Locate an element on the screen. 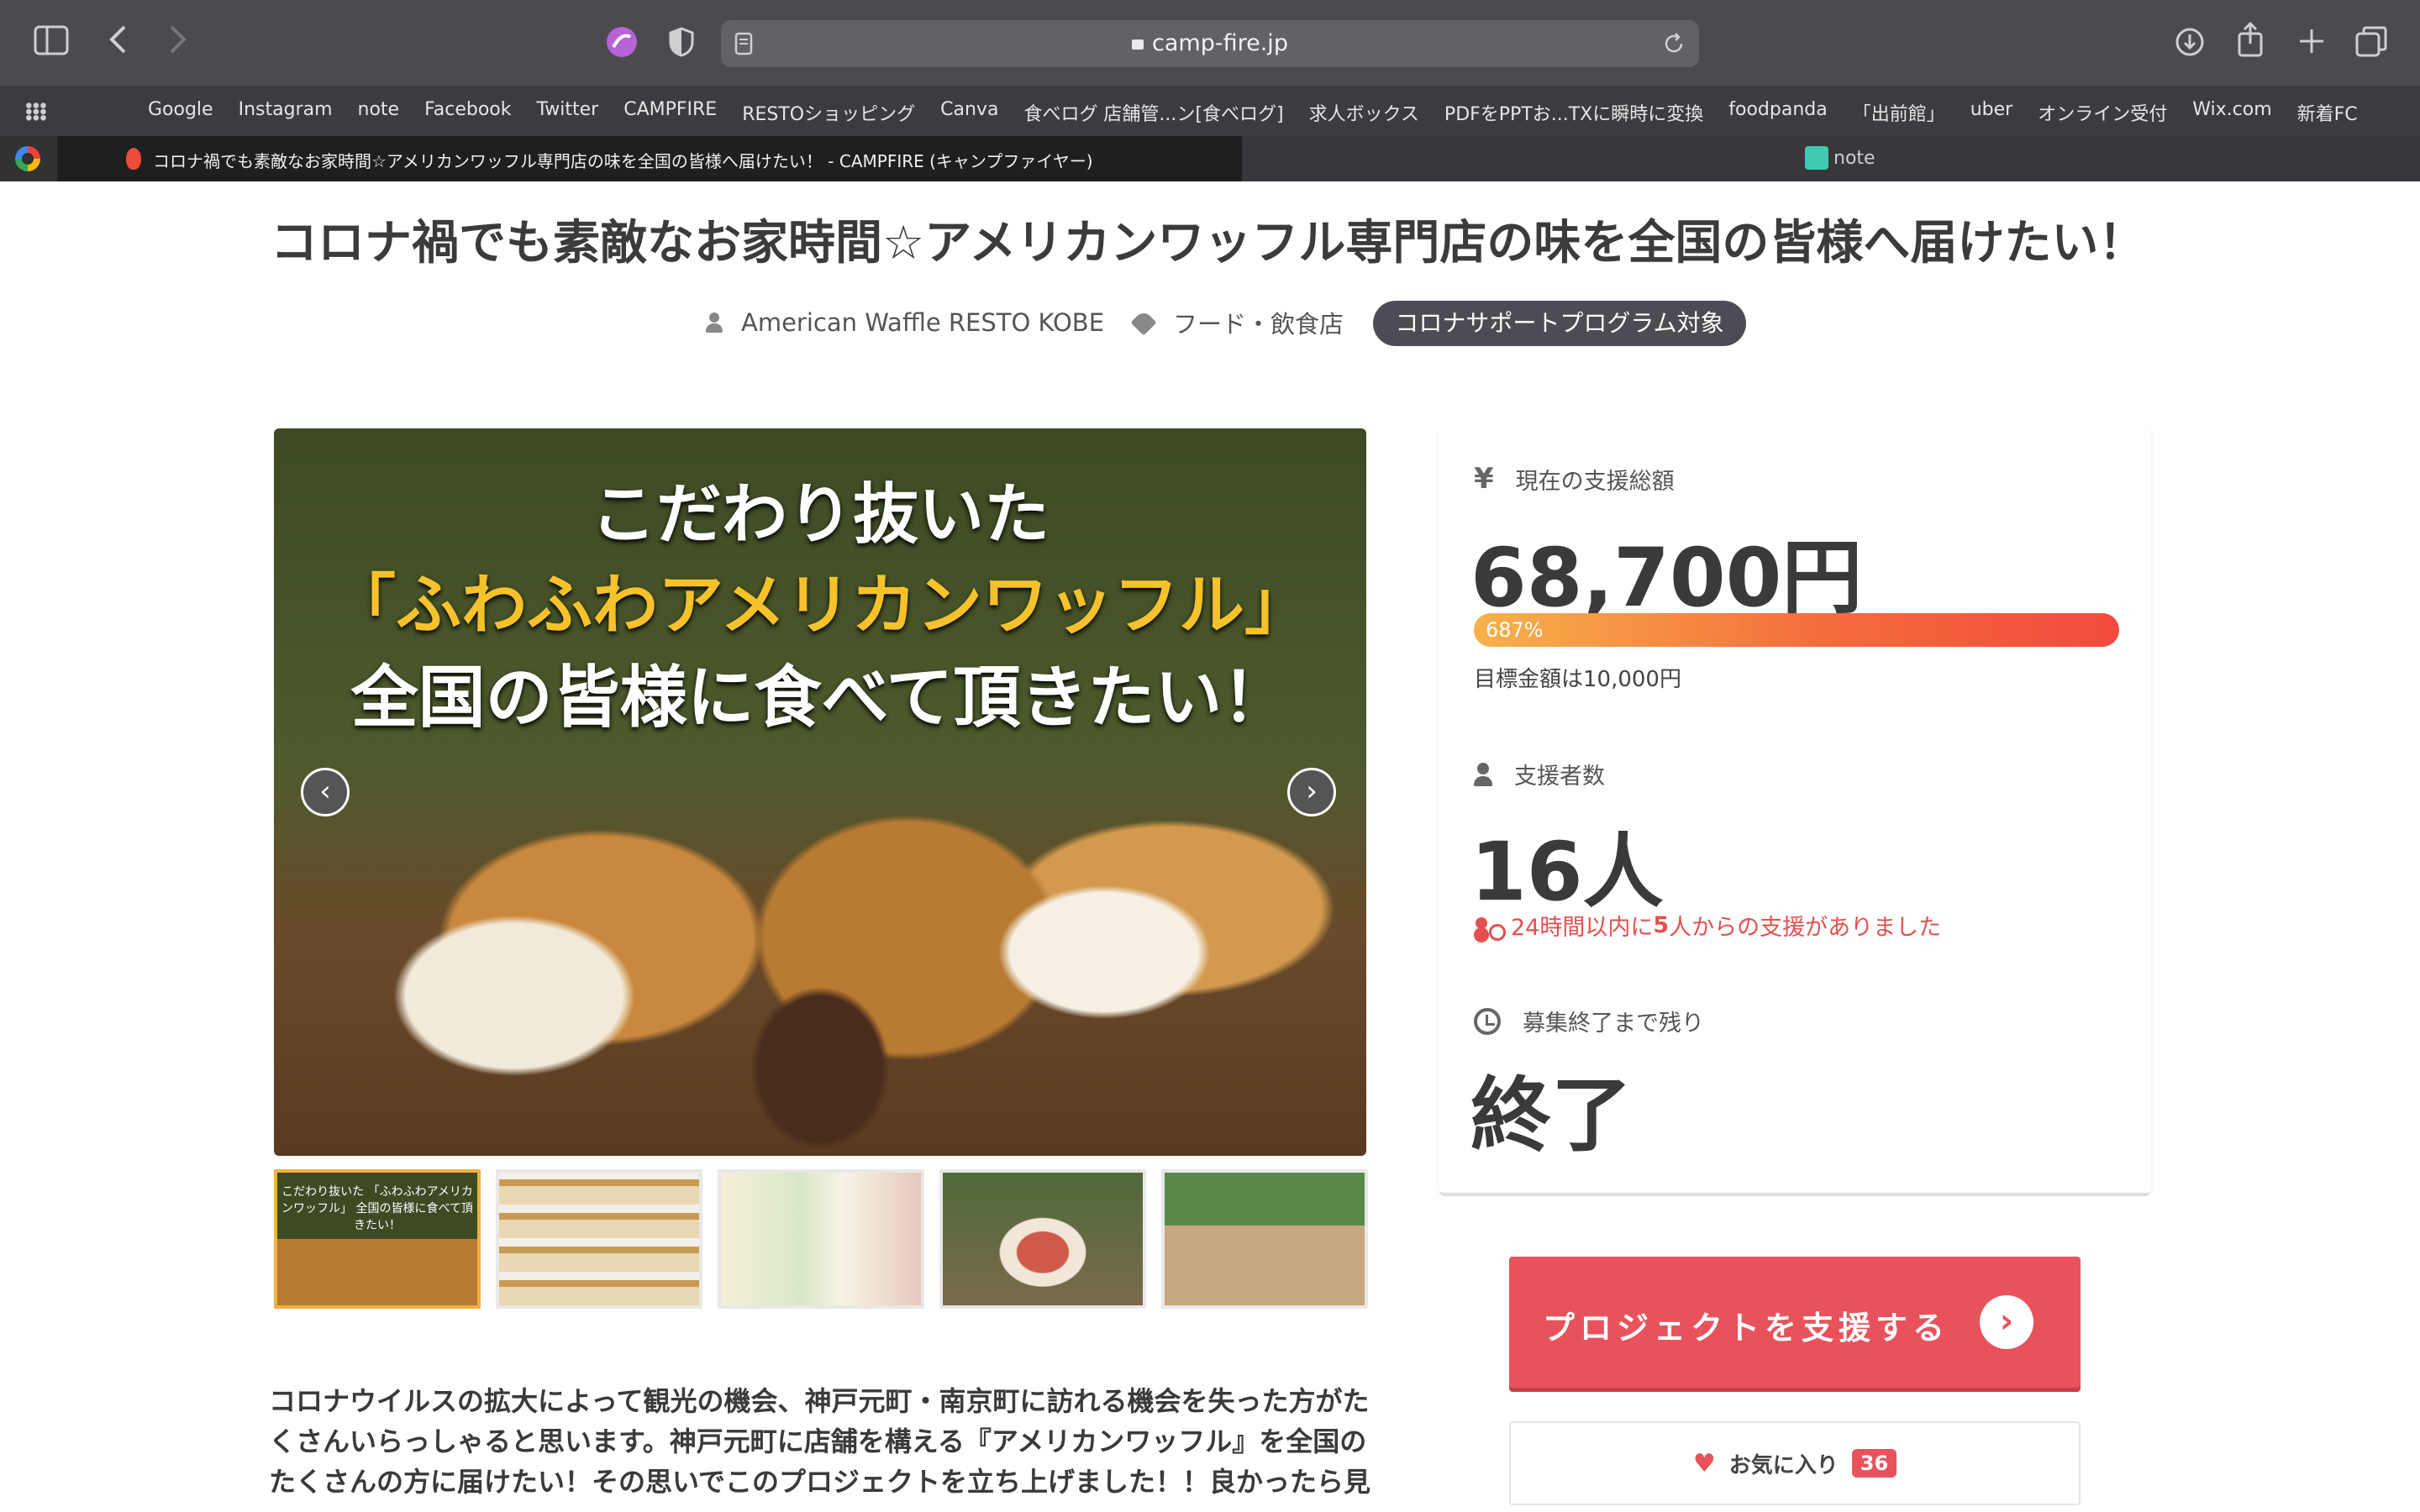 This screenshot has height=1512, width=2420. backers-label: 支援者数 is located at coordinates (1539, 774).